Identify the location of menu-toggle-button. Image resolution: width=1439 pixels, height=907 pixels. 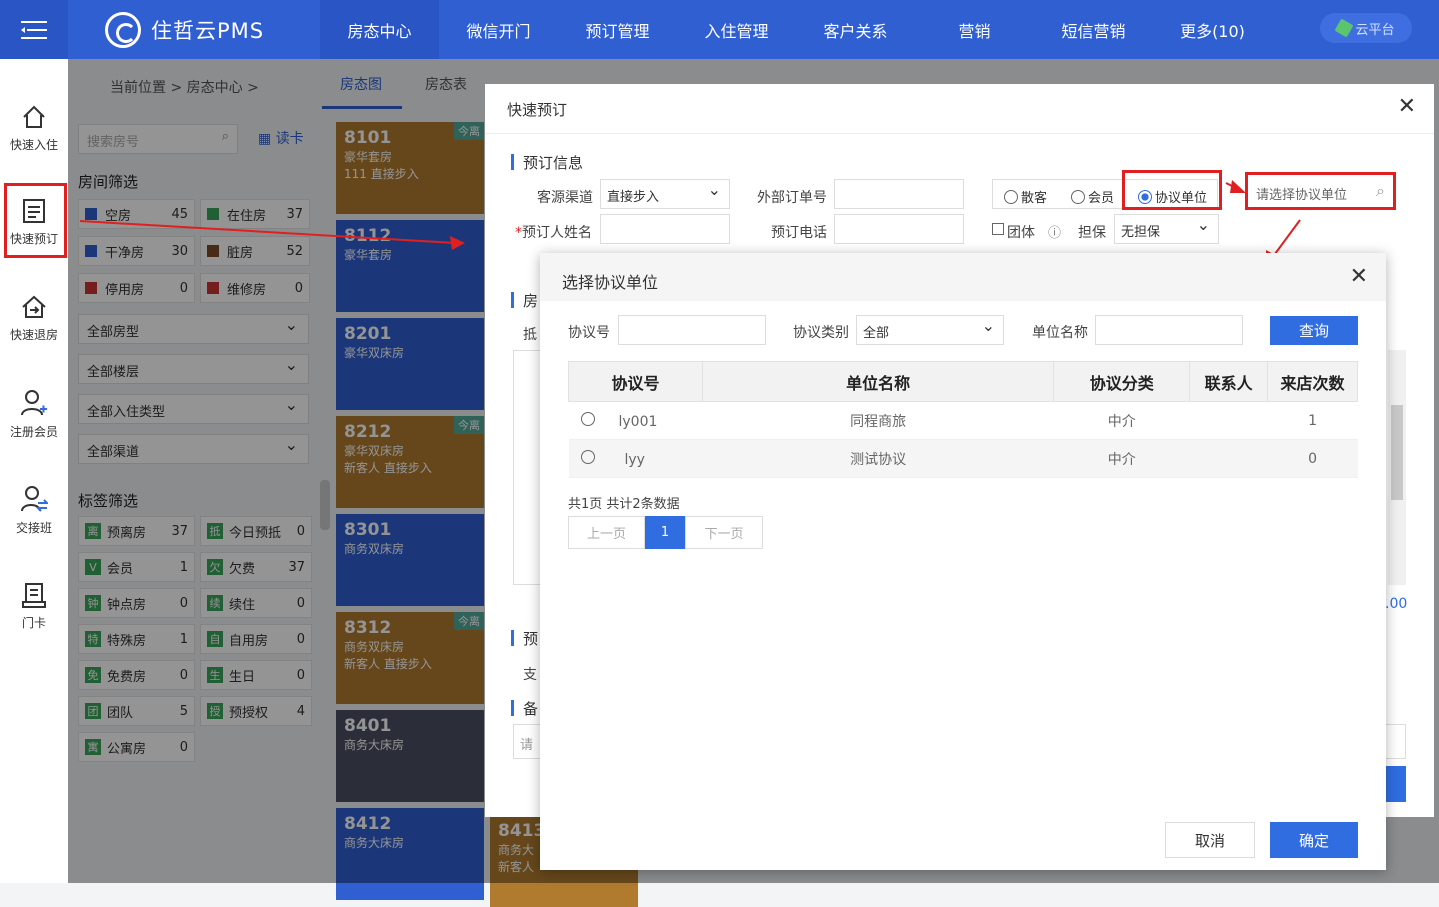
(34, 29).